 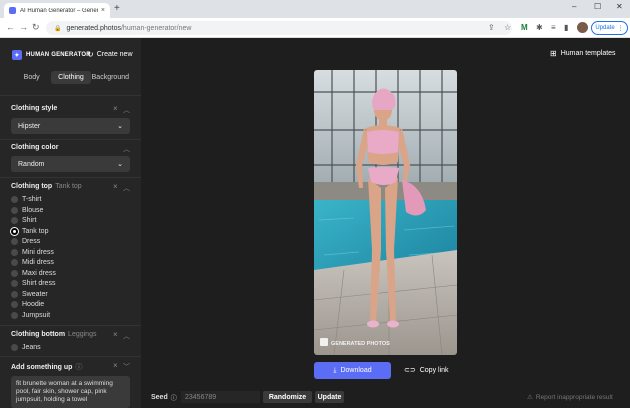 What do you see at coordinates (33, 210) in the screenshot?
I see `radio-label: Blouse` at bounding box center [33, 210].